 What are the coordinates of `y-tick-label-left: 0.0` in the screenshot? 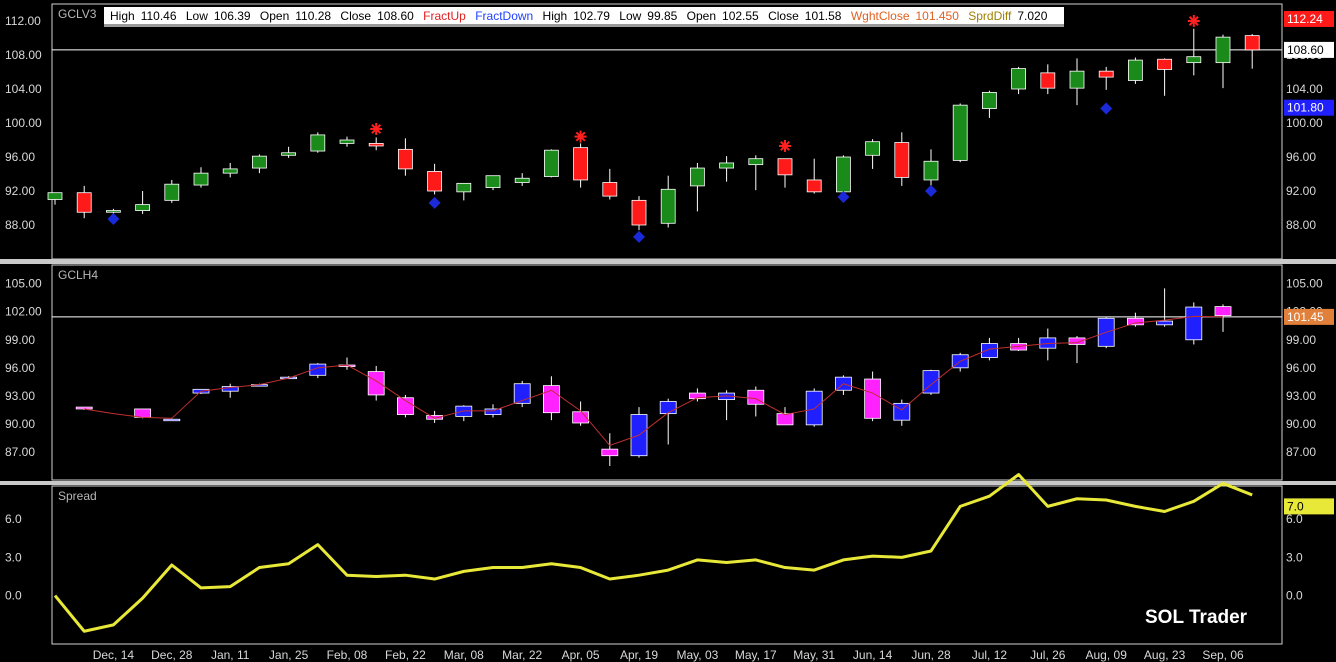 It's located at (13, 596).